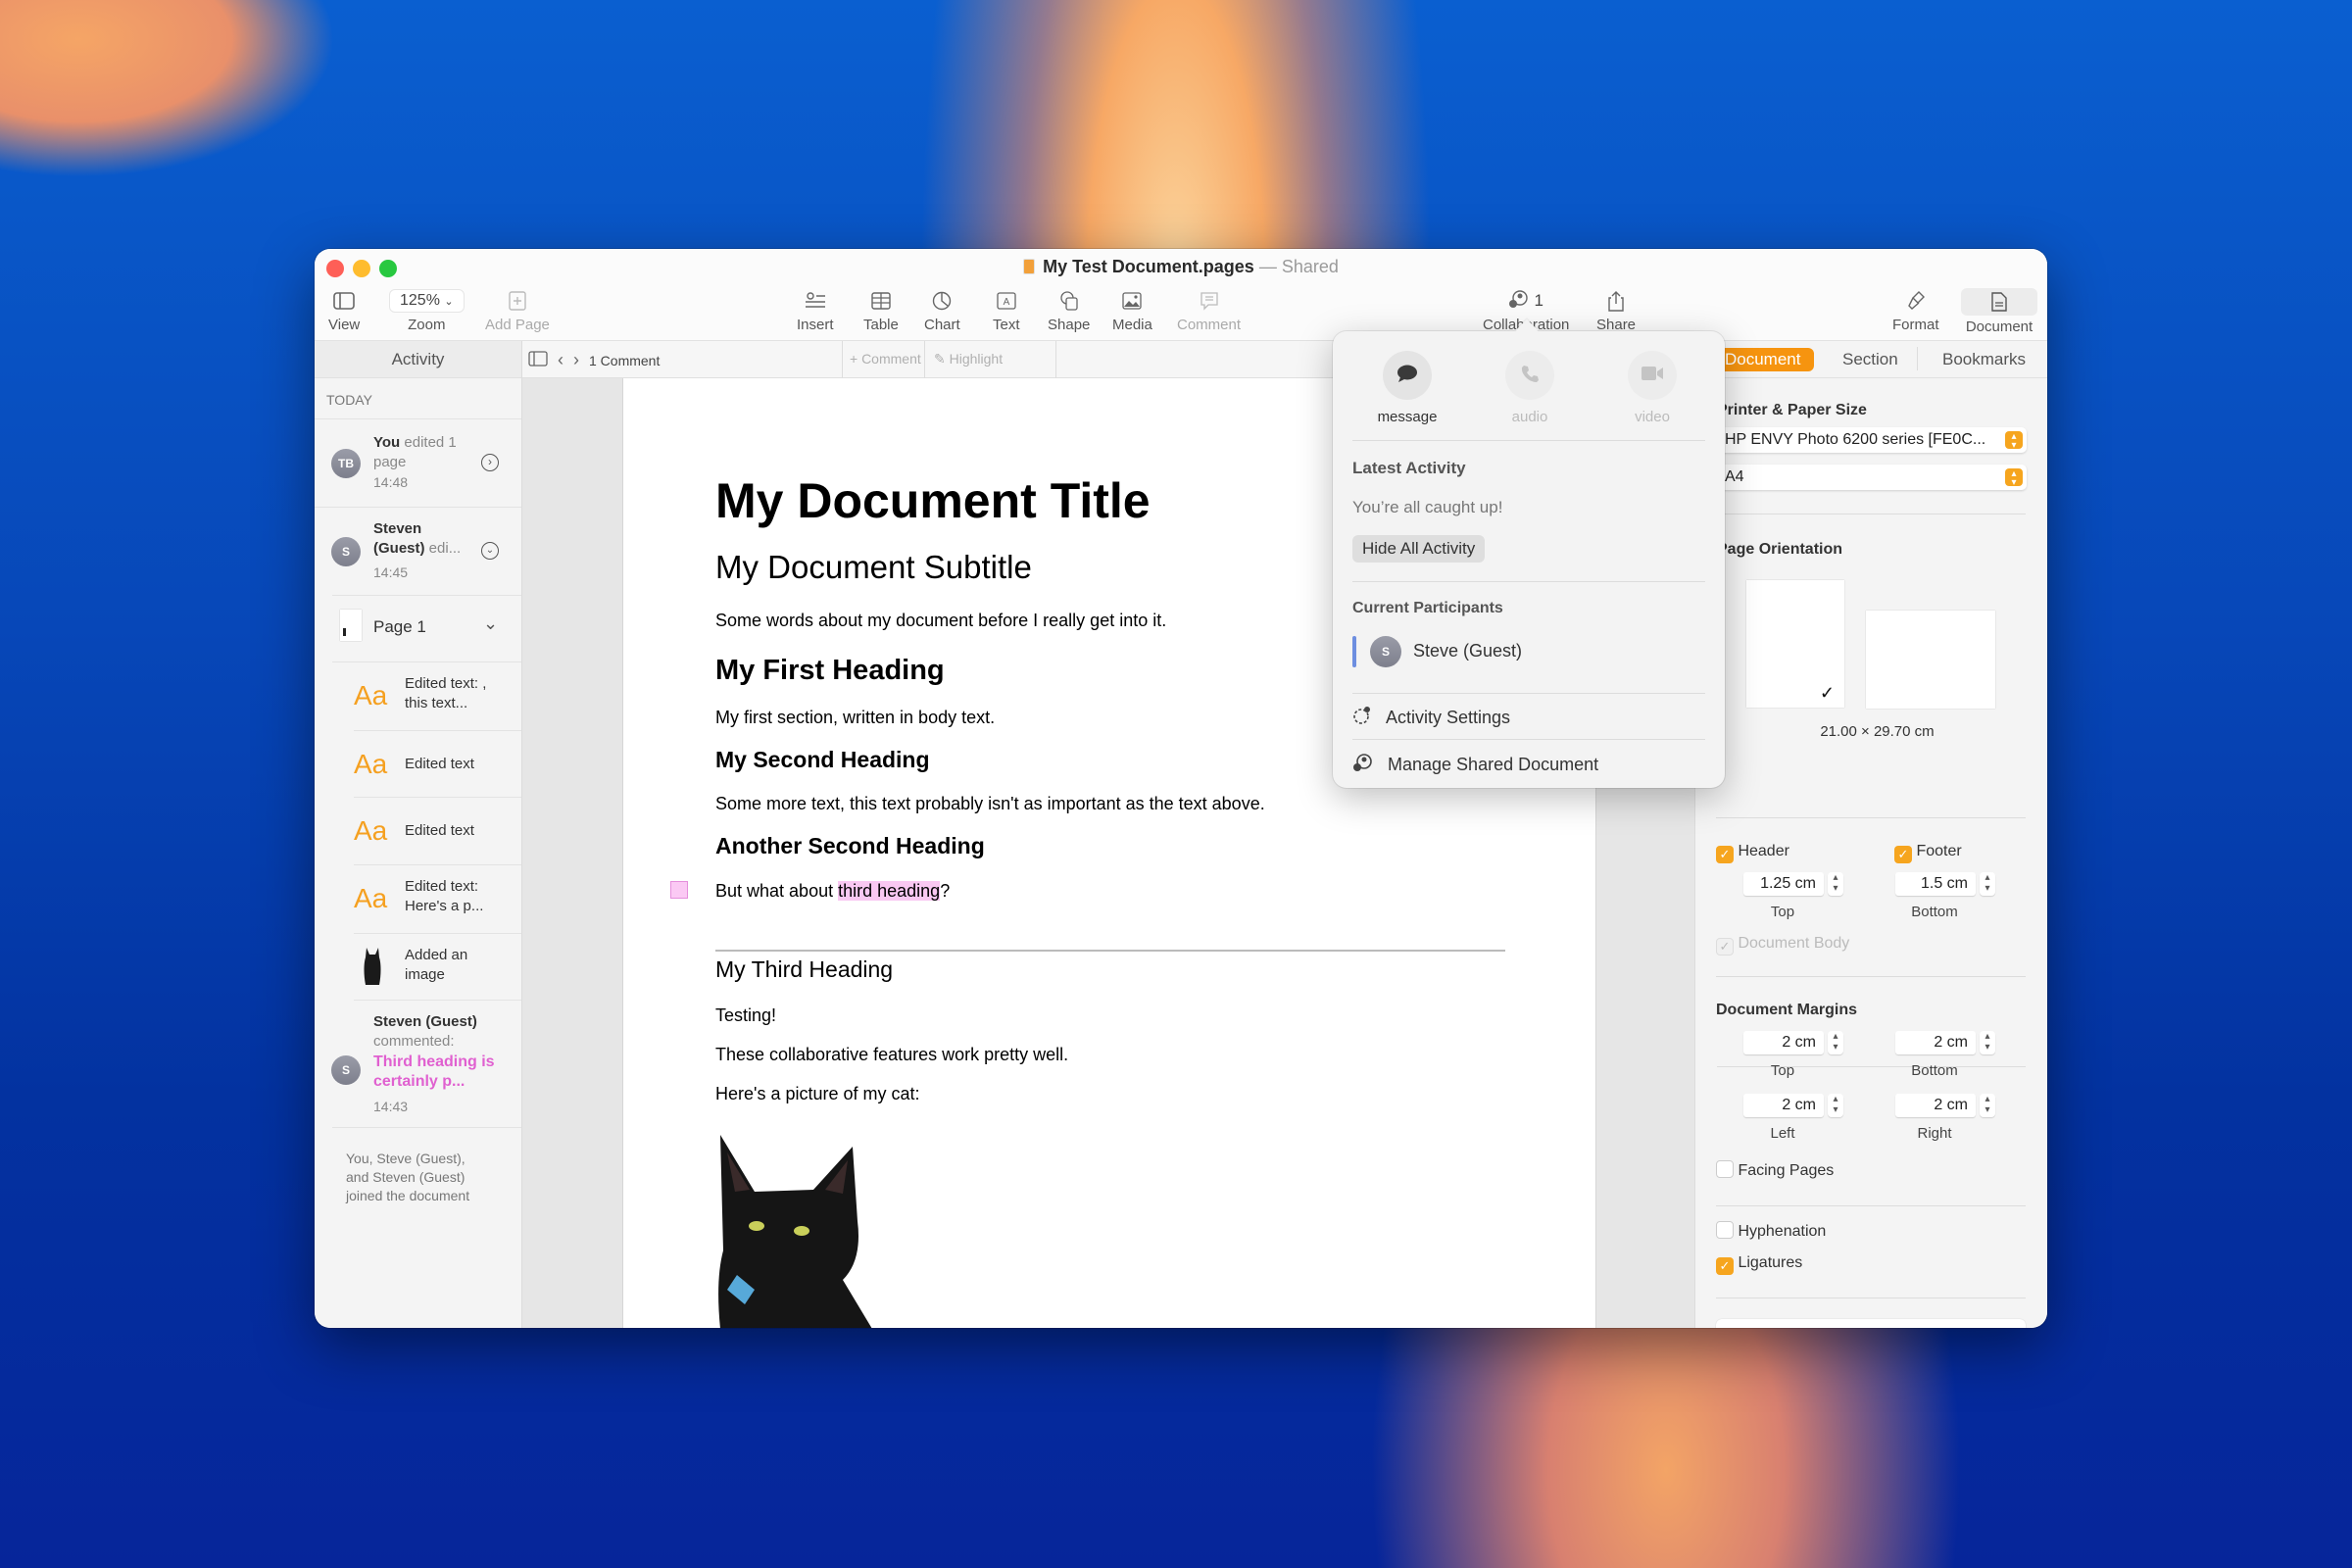 This screenshot has height=1568, width=2352. Describe the element at coordinates (1616, 310) in the screenshot. I see `share-button: Share` at that location.